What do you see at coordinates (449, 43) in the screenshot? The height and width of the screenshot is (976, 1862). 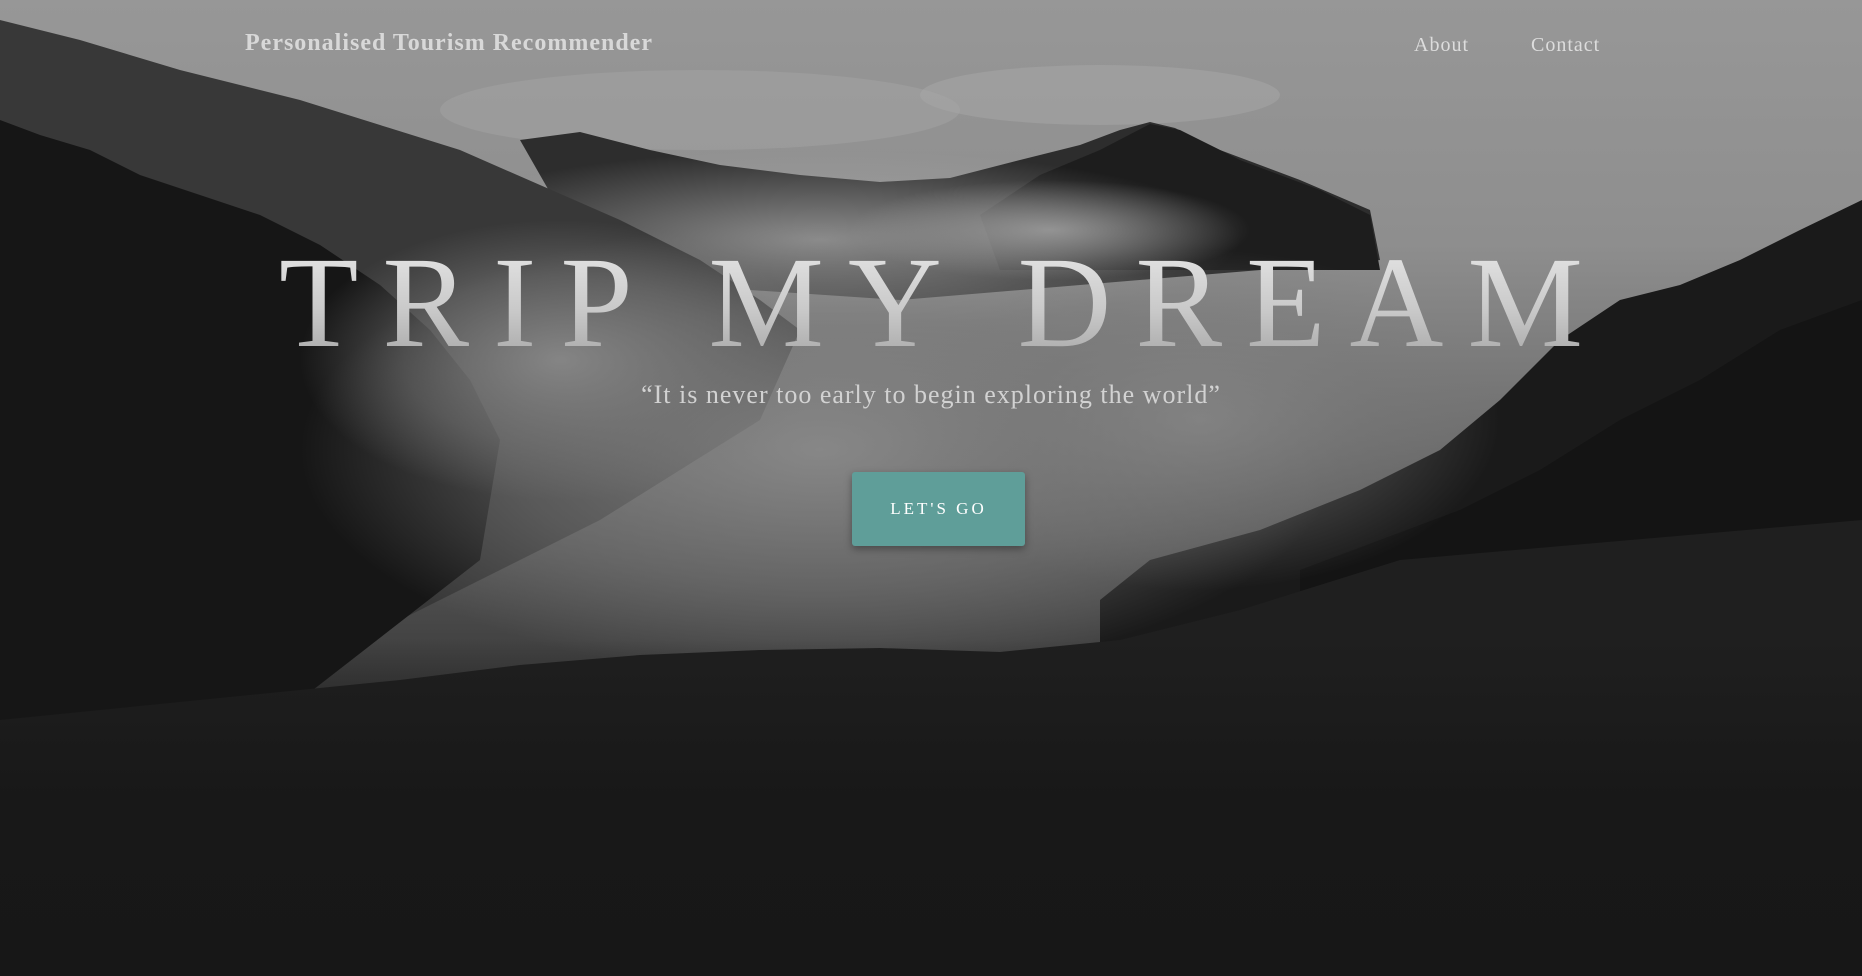 I see `brand-logo-text: Personalised Tourism Recommender` at bounding box center [449, 43].